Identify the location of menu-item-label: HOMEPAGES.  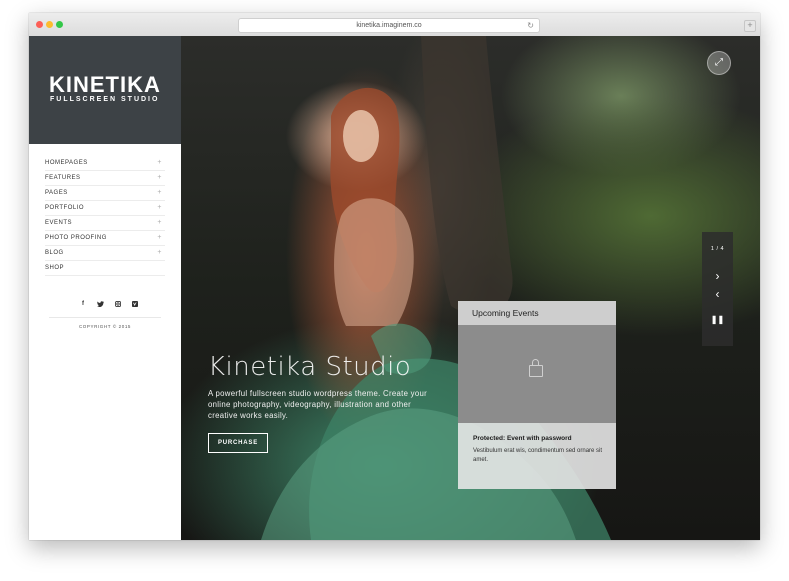
(66, 163).